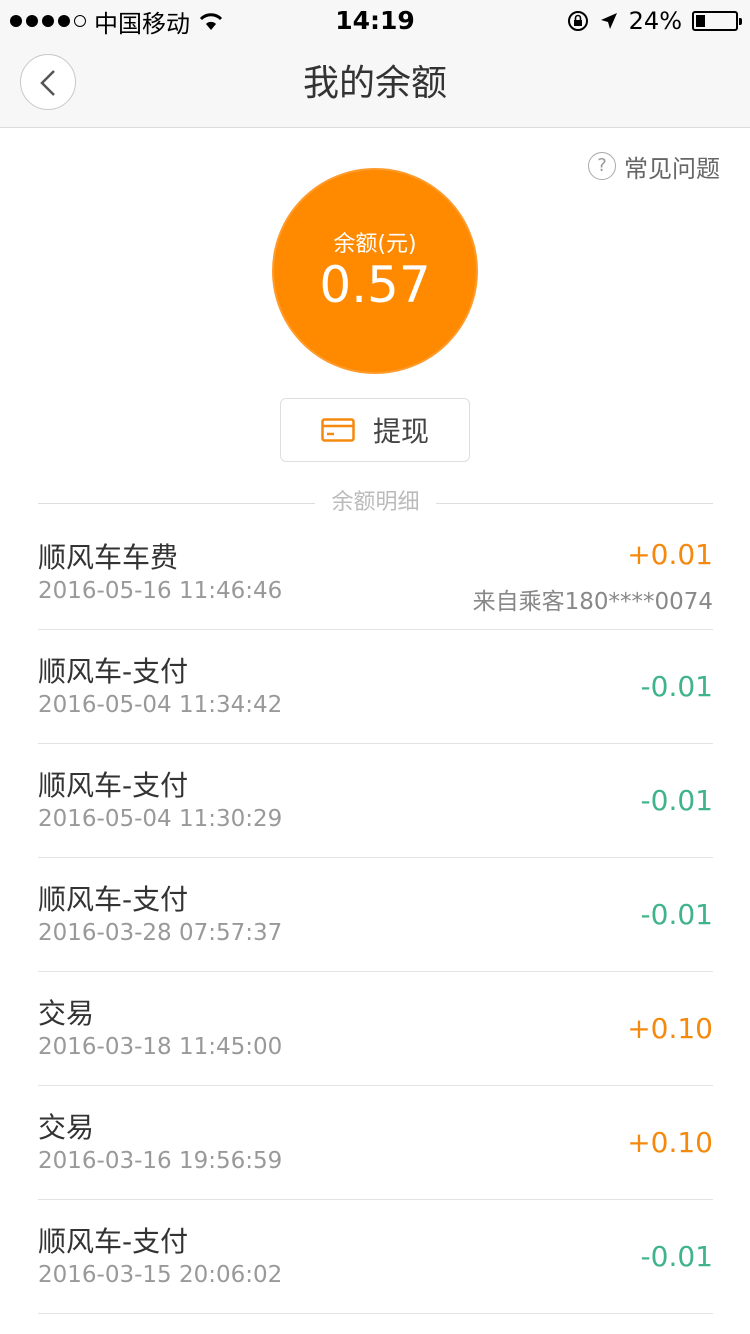 Image resolution: width=750 pixels, height=1334 pixels. What do you see at coordinates (375, 244) in the screenshot?
I see `balance-label: 余额(元)` at bounding box center [375, 244].